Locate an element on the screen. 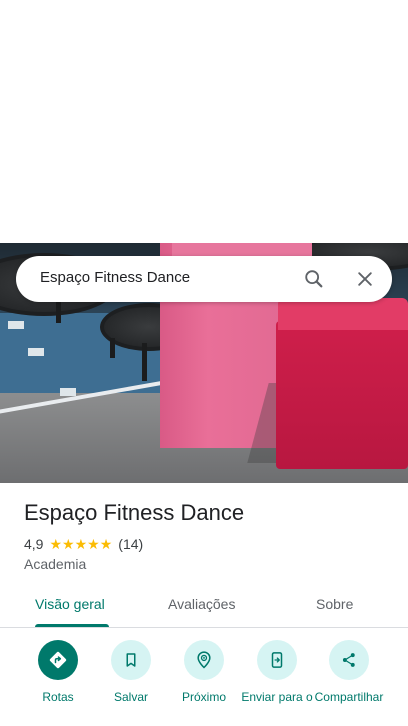  share-label: Compartilhar is located at coordinates (349, 697).